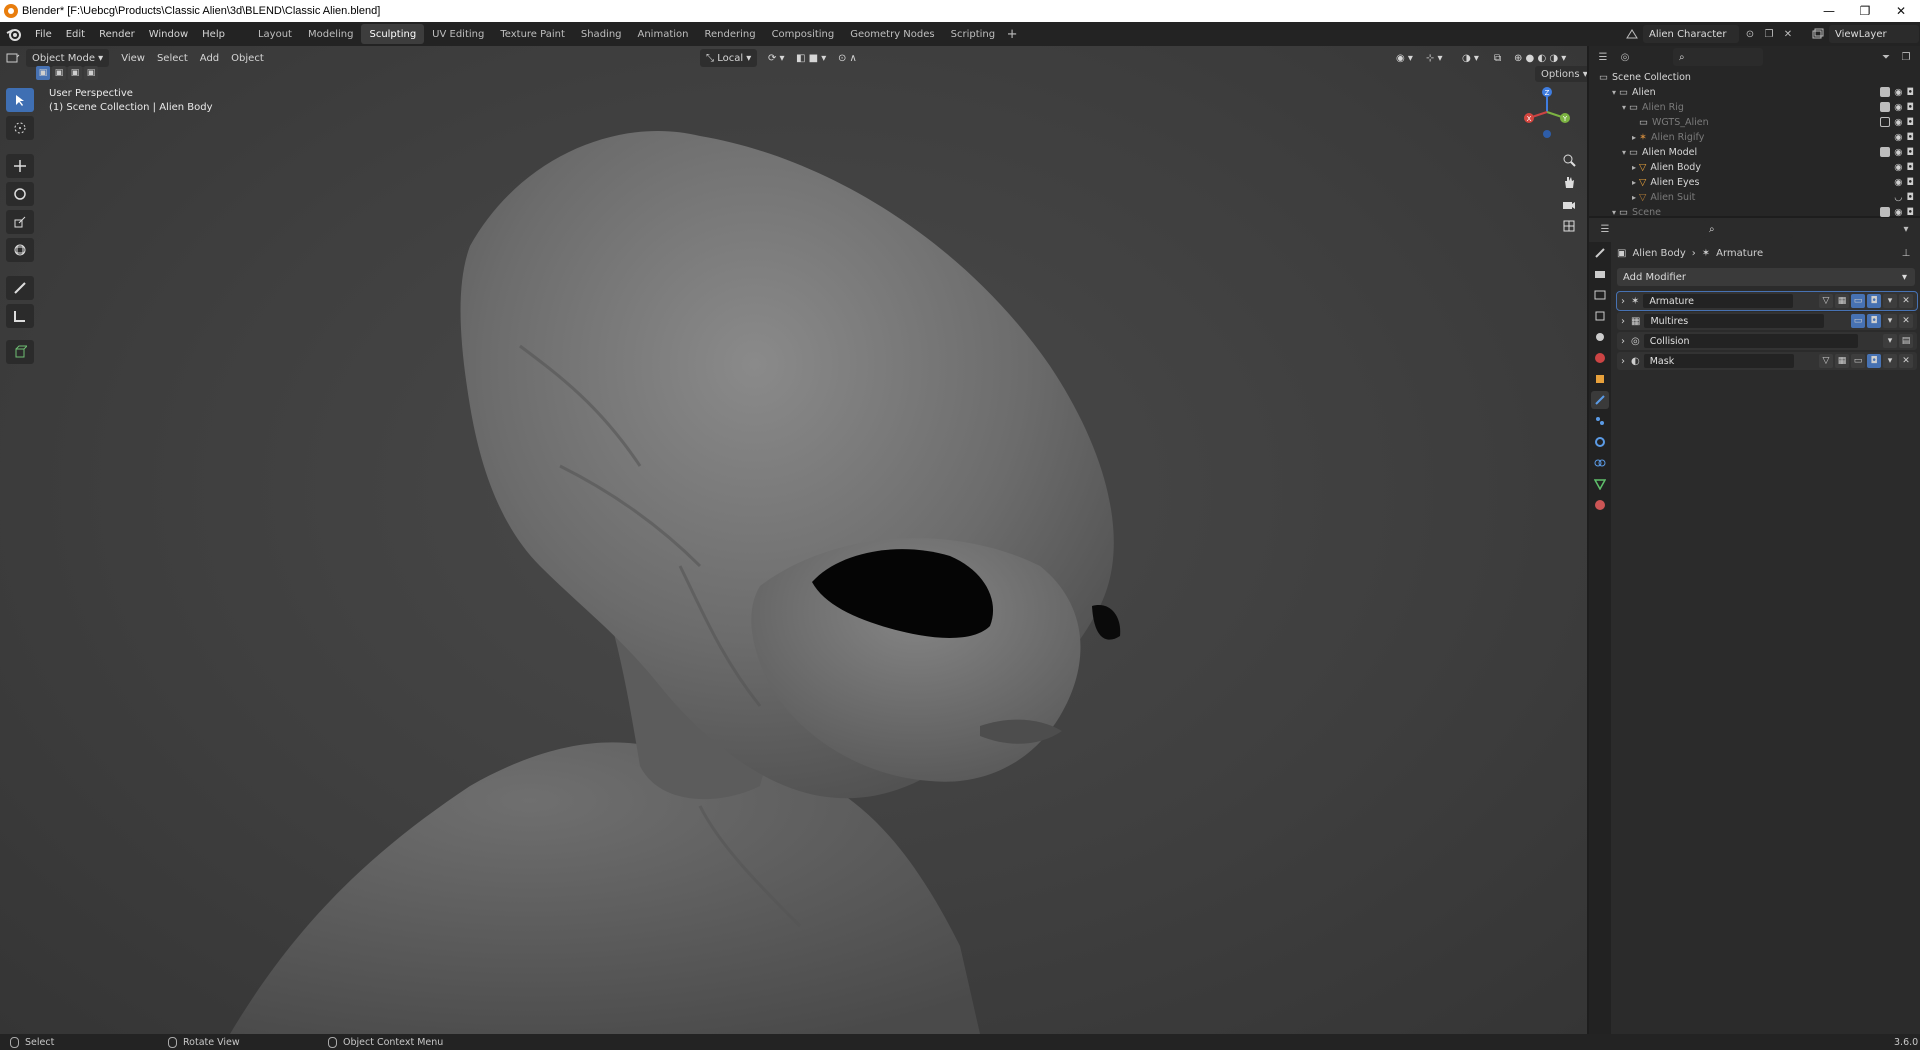  Describe the element at coordinates (1691, 34) in the screenshot. I see `scene-selector: Alien Character` at that location.